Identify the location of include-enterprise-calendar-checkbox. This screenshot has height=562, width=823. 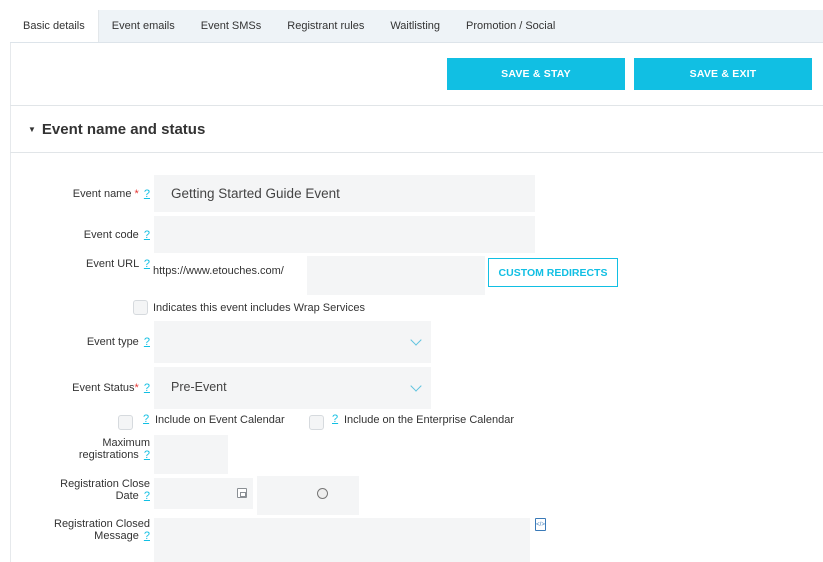
(316, 422).